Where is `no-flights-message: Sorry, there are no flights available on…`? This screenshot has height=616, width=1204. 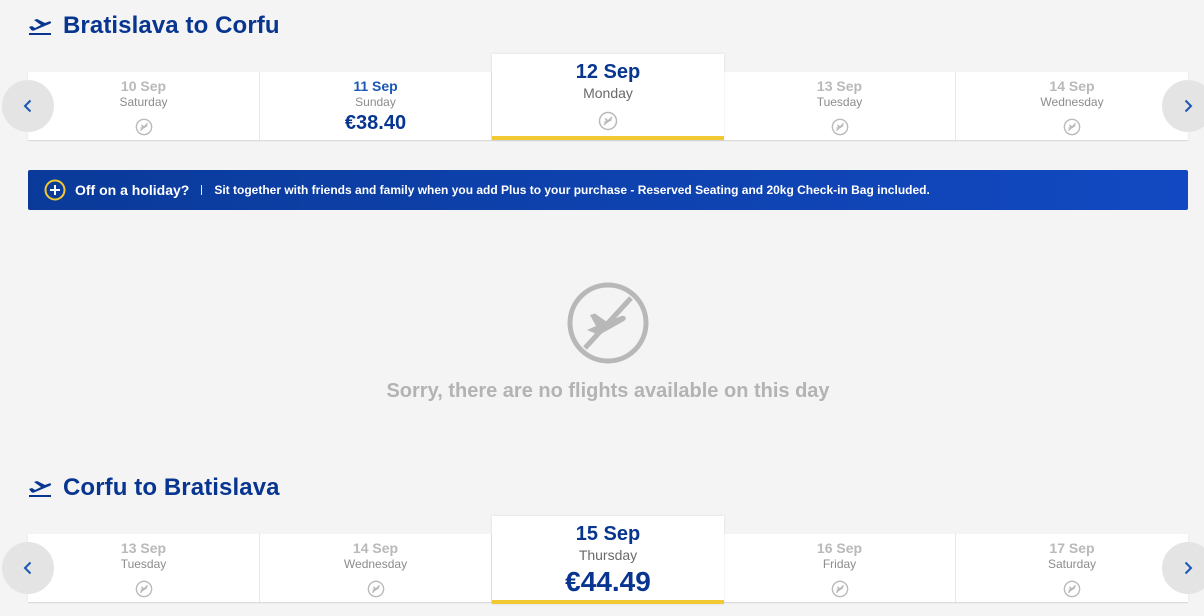 no-flights-message: Sorry, there are no flights available on… is located at coordinates (608, 391).